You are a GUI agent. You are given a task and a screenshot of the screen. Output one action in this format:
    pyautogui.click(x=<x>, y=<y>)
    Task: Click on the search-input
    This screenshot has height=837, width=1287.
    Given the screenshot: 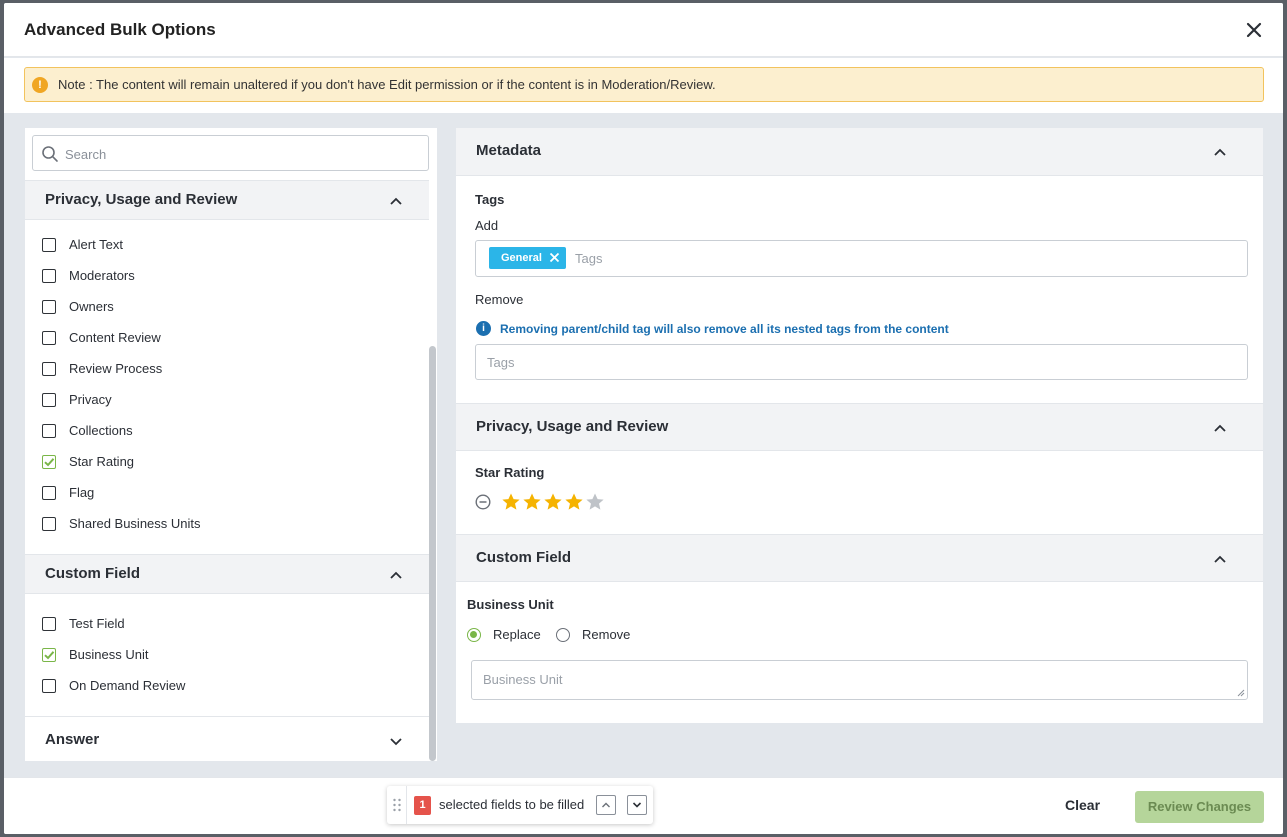 What is the action you would take?
    pyautogui.click(x=240, y=154)
    